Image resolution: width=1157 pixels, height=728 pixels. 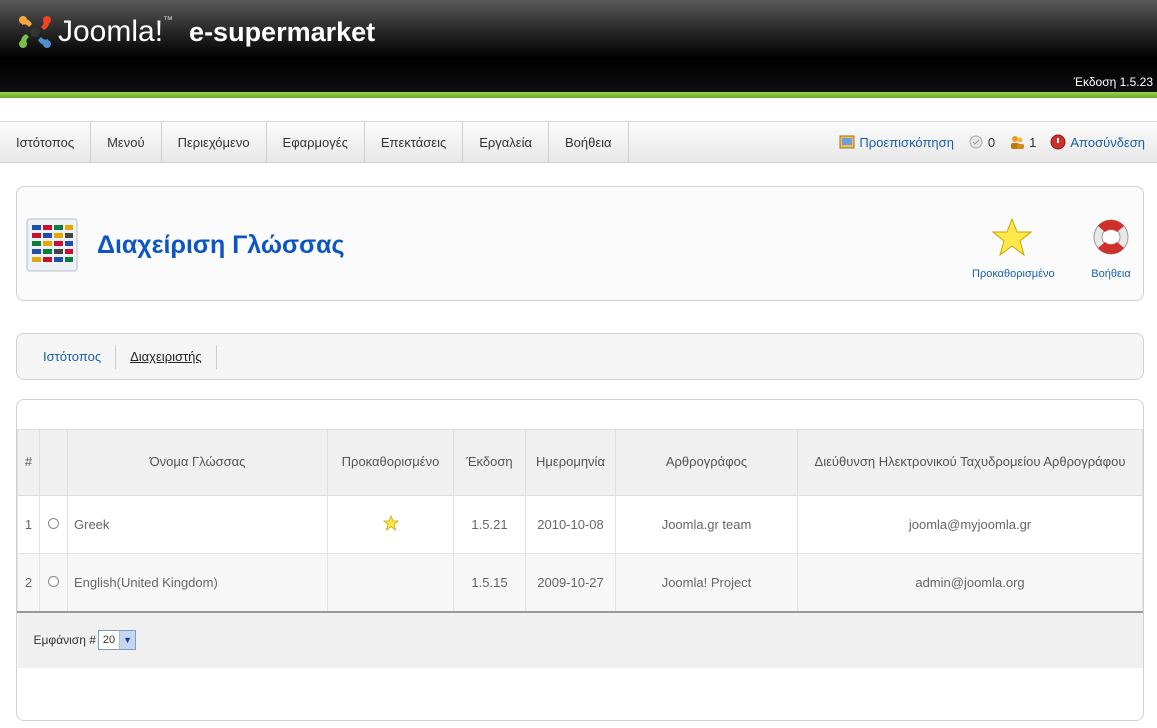 I want to click on help-button-label: Βοήθεια, so click(x=1111, y=274).